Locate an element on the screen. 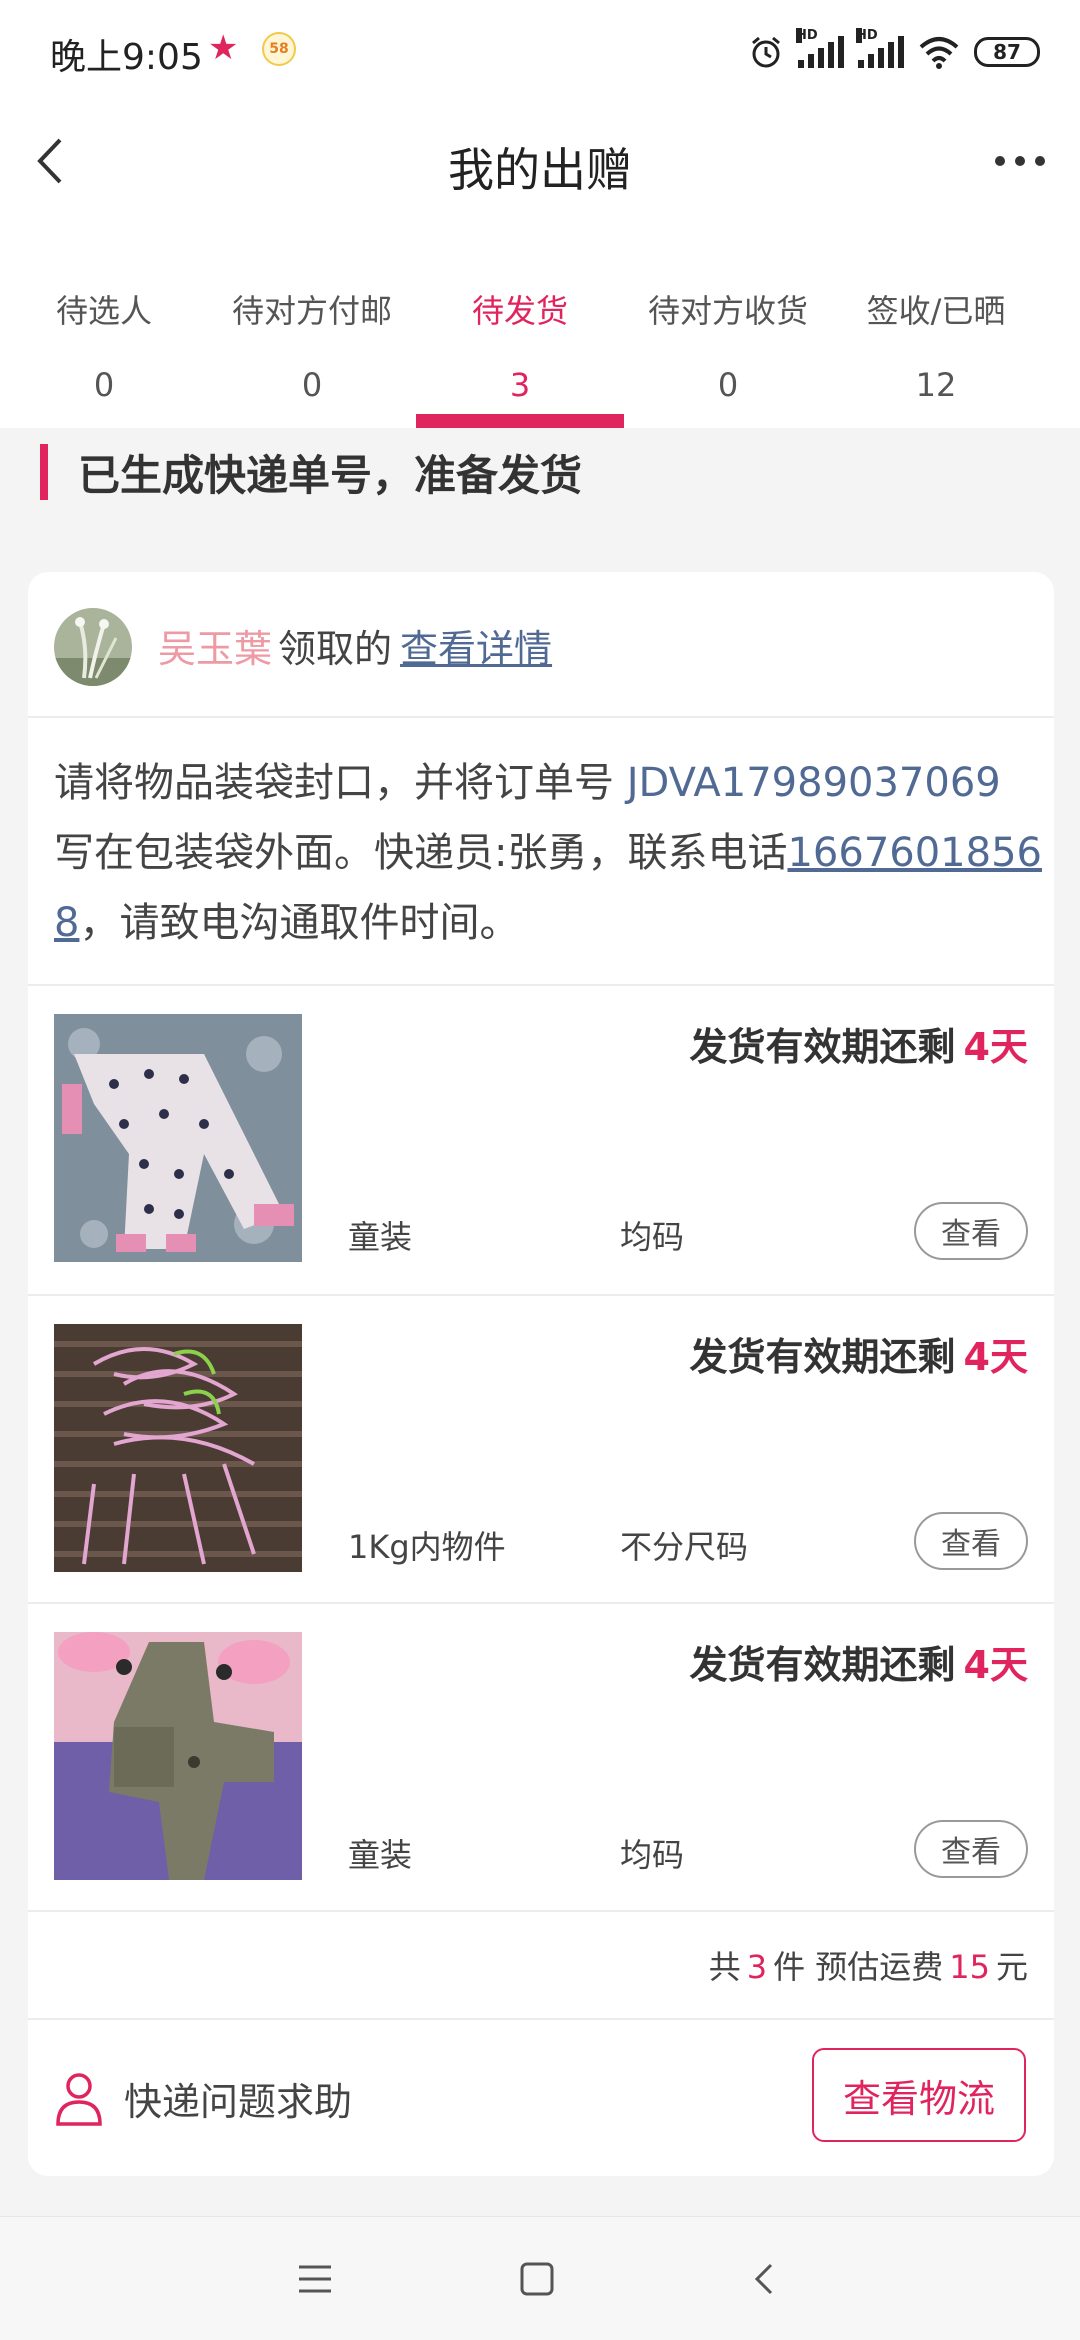  tab-bar: 待选人 0 待对方付邮 0 待发货 3 待对方收货 0 签收/已晒 12 is located at coordinates (540, 345).